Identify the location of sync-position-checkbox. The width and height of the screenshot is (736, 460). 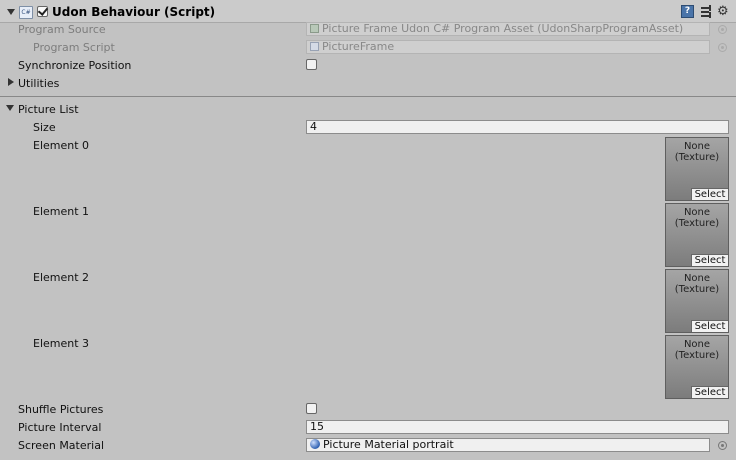
(311, 64).